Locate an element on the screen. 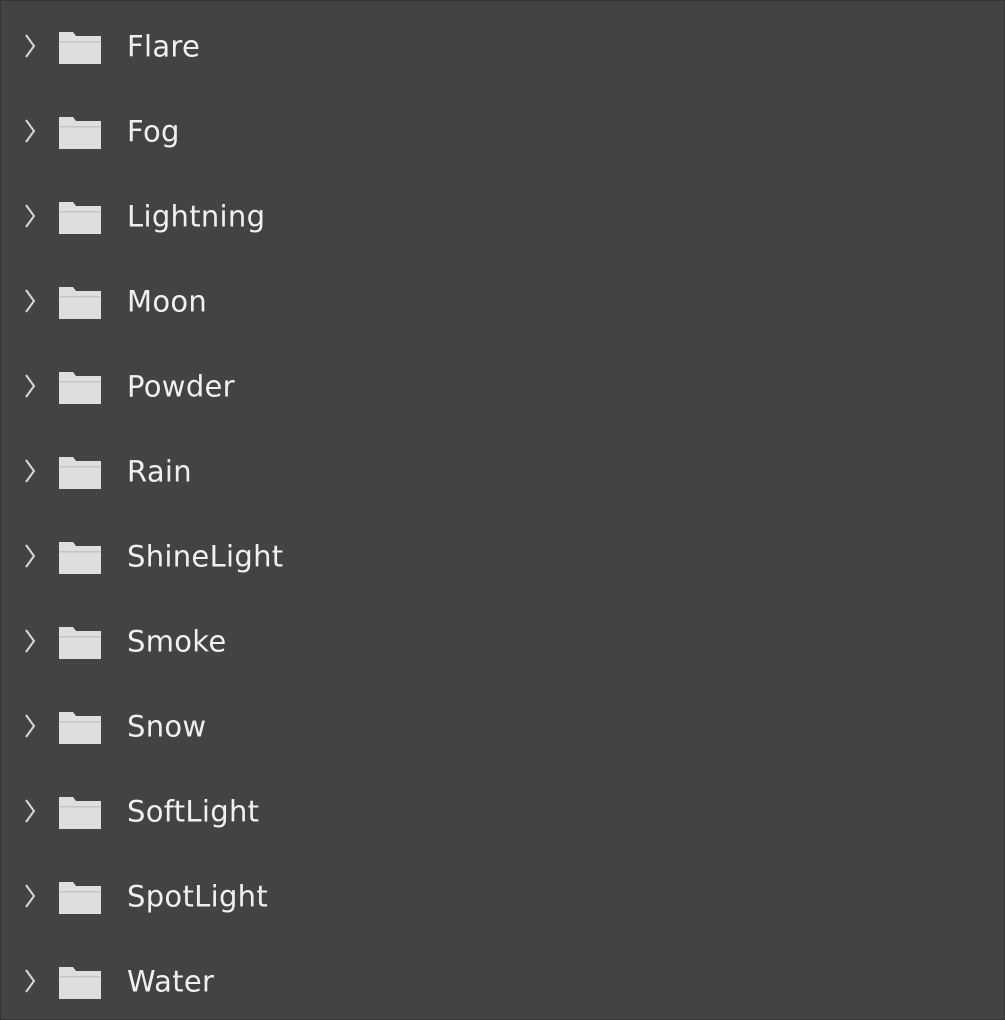 The height and width of the screenshot is (1020, 1005). tree-item-label: Lightning is located at coordinates (196, 215).